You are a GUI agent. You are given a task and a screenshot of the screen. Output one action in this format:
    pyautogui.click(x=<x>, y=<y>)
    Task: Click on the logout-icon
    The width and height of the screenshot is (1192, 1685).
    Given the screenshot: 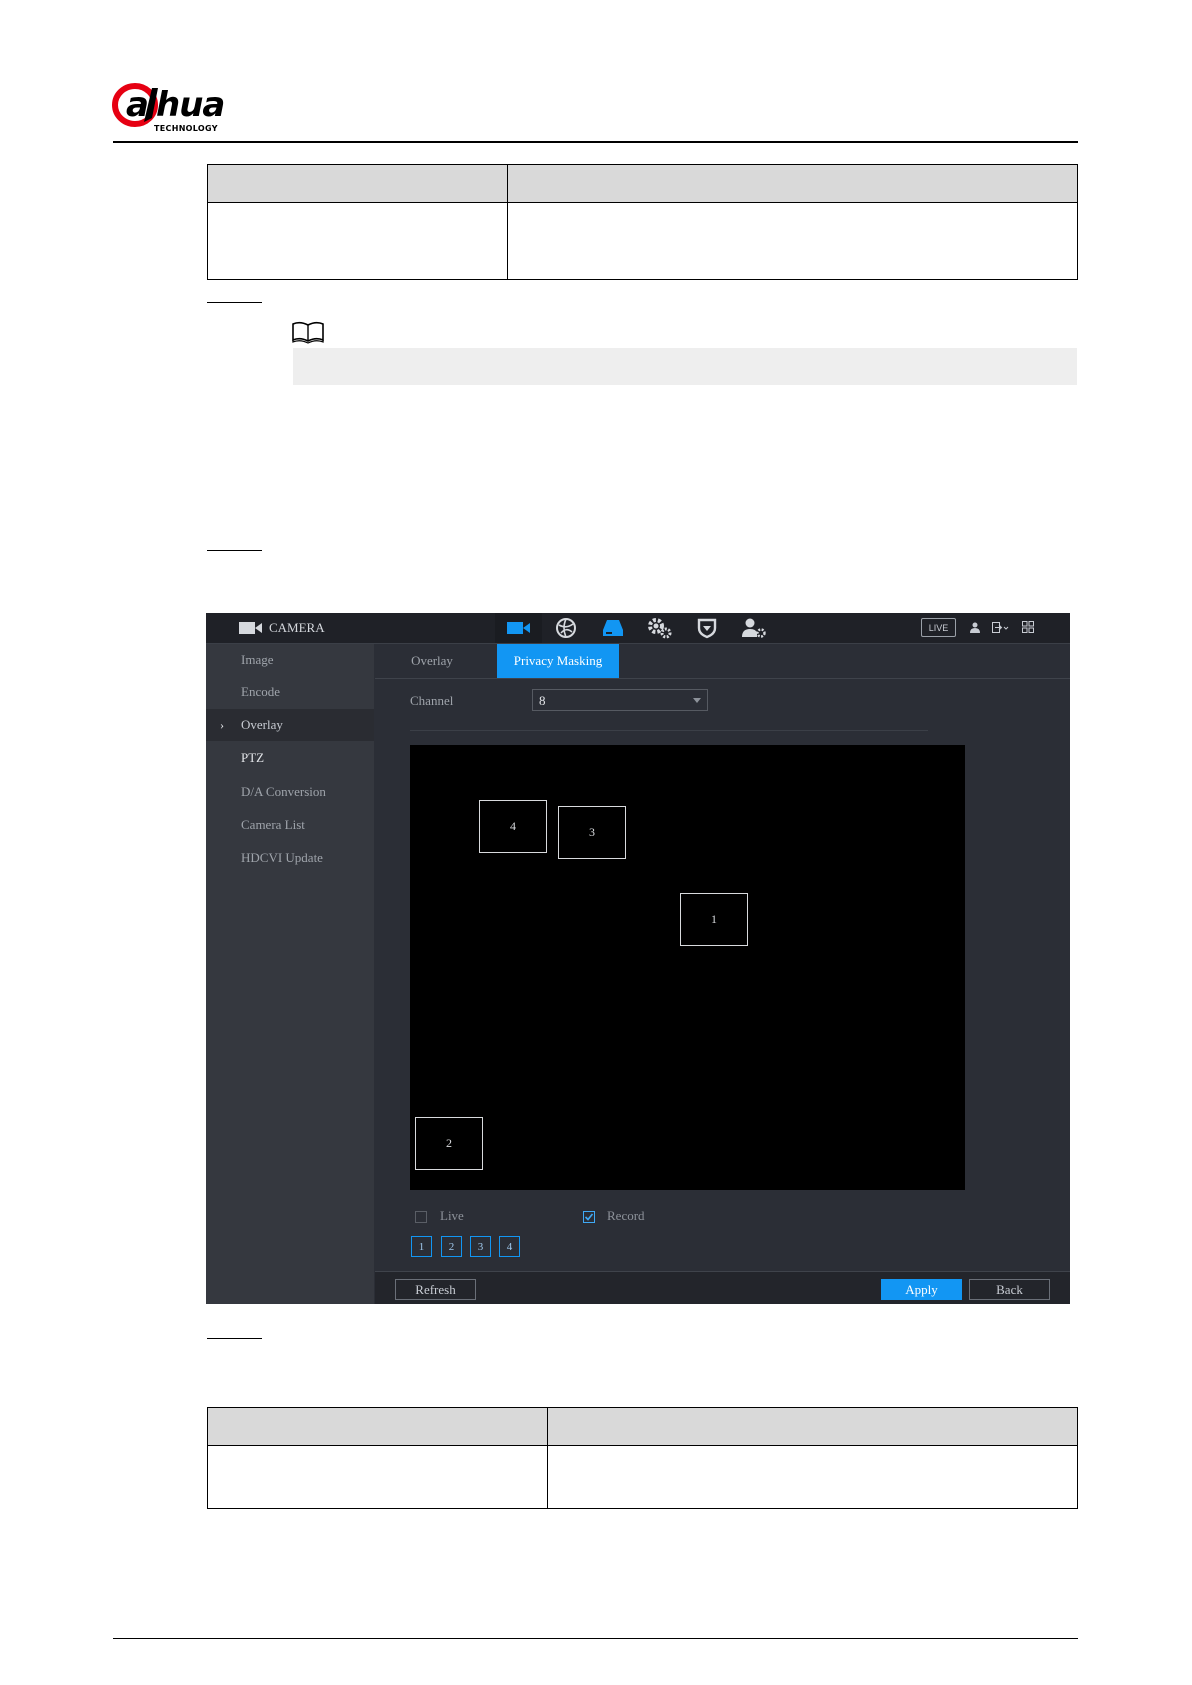 What is the action you would take?
    pyautogui.click(x=1001, y=627)
    